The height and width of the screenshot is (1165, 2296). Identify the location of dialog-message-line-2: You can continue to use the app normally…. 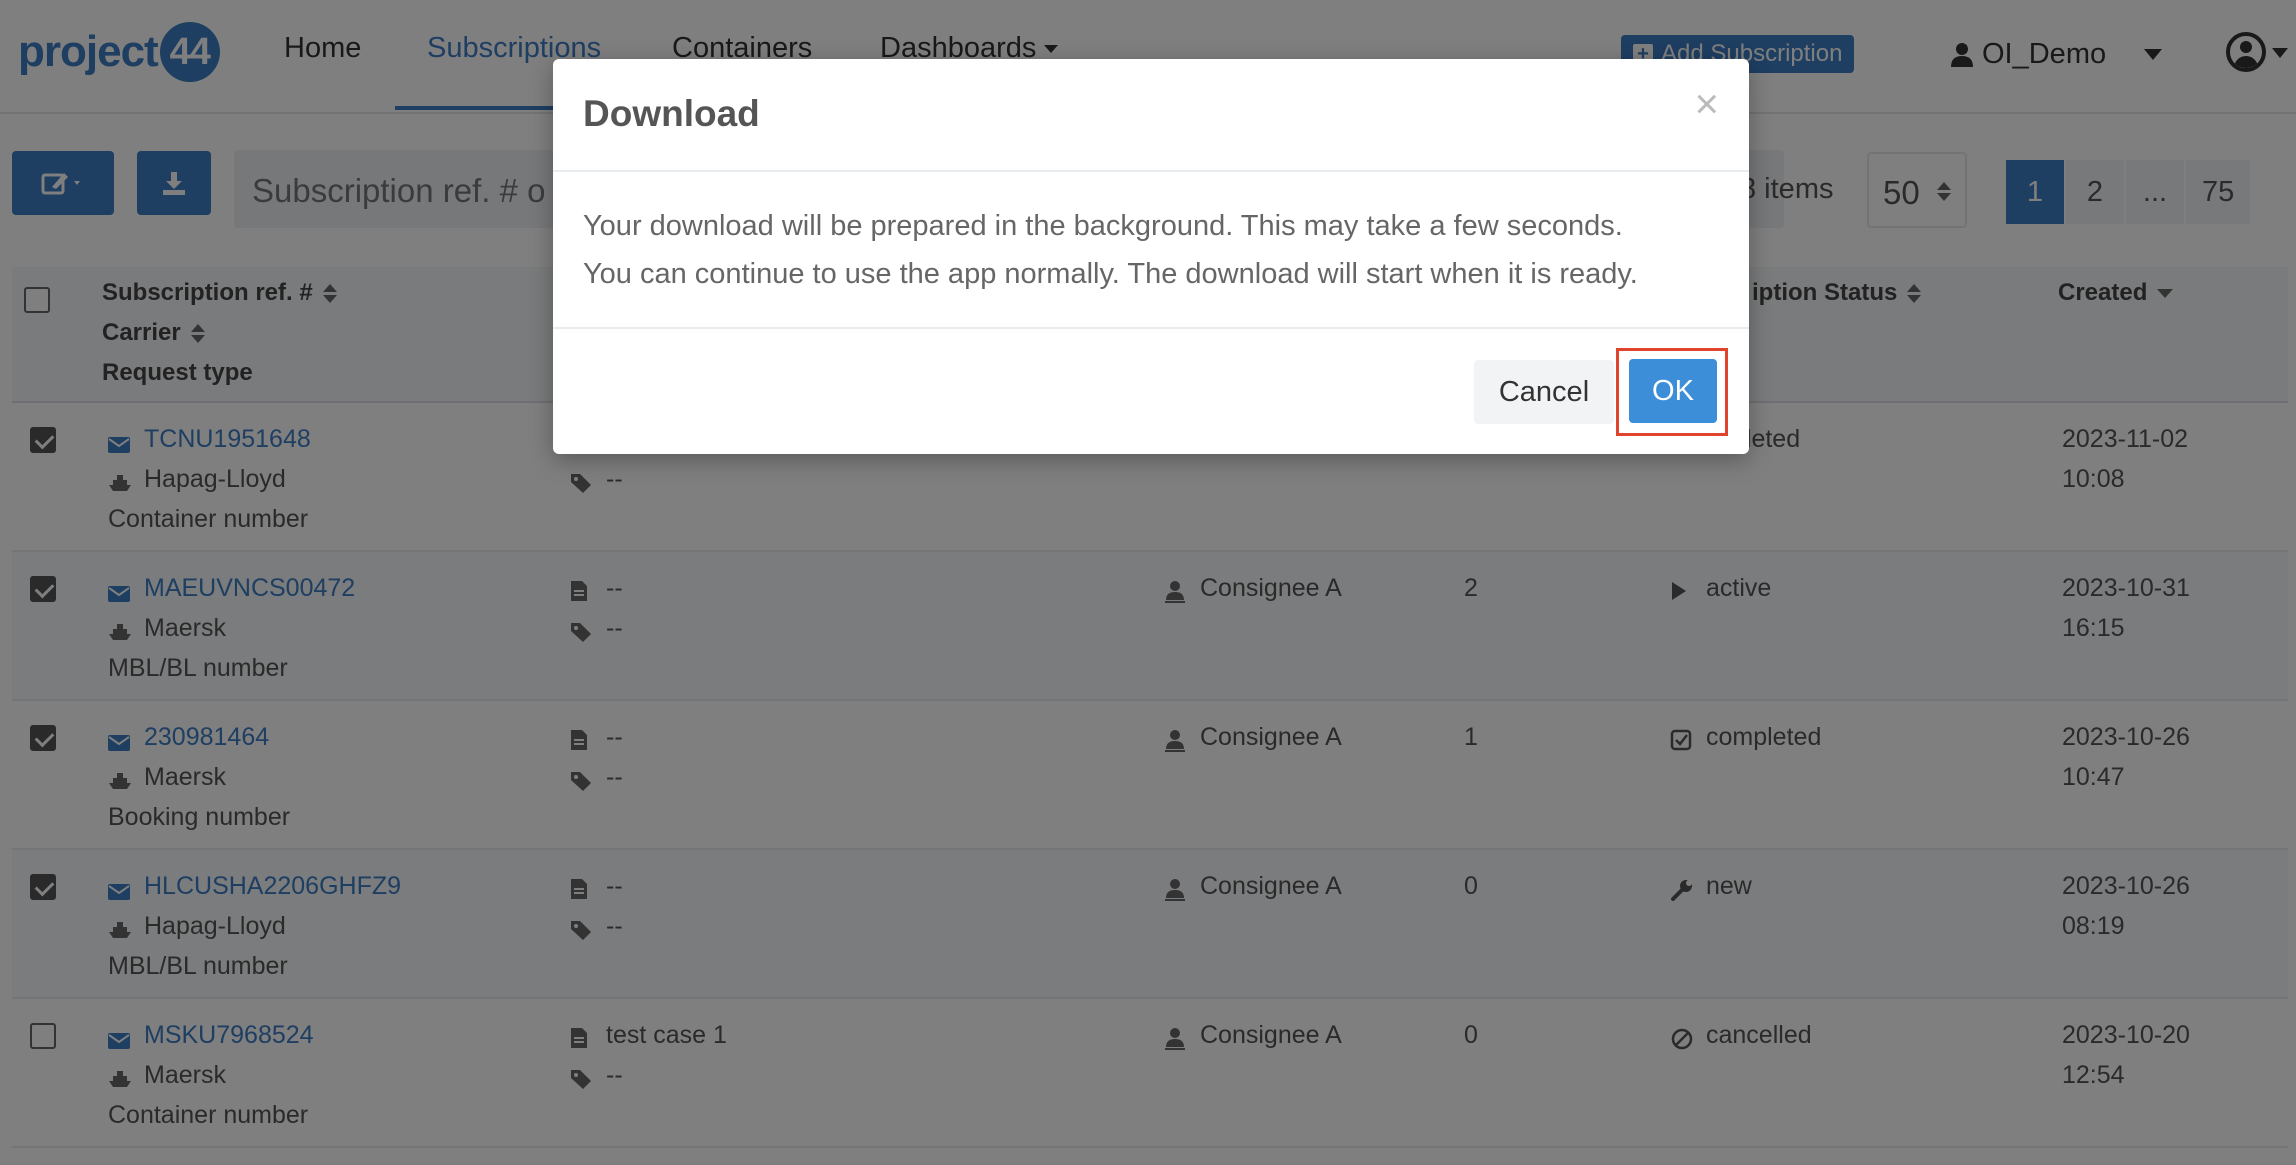
(1110, 274).